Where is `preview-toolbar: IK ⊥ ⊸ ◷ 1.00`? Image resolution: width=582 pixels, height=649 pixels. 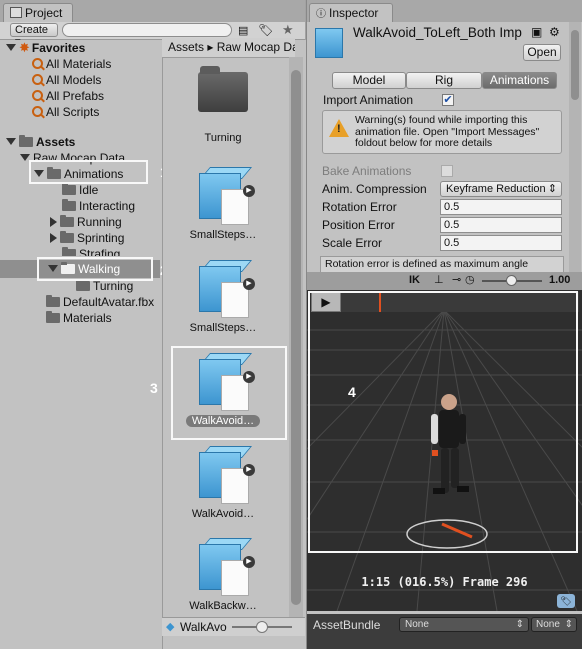
preview-toolbar: IK ⊥ ⊸ ◷ 1.00 is located at coordinates (444, 281).